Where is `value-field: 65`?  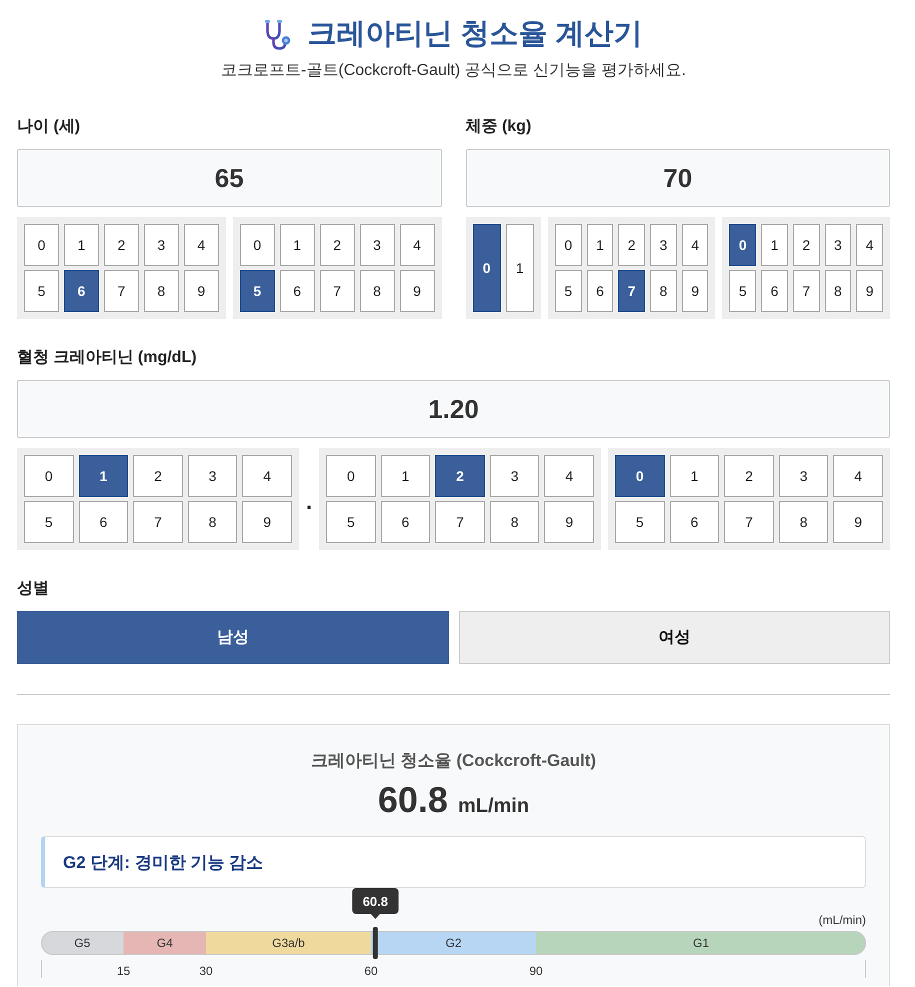
value-field: 65 is located at coordinates (229, 178).